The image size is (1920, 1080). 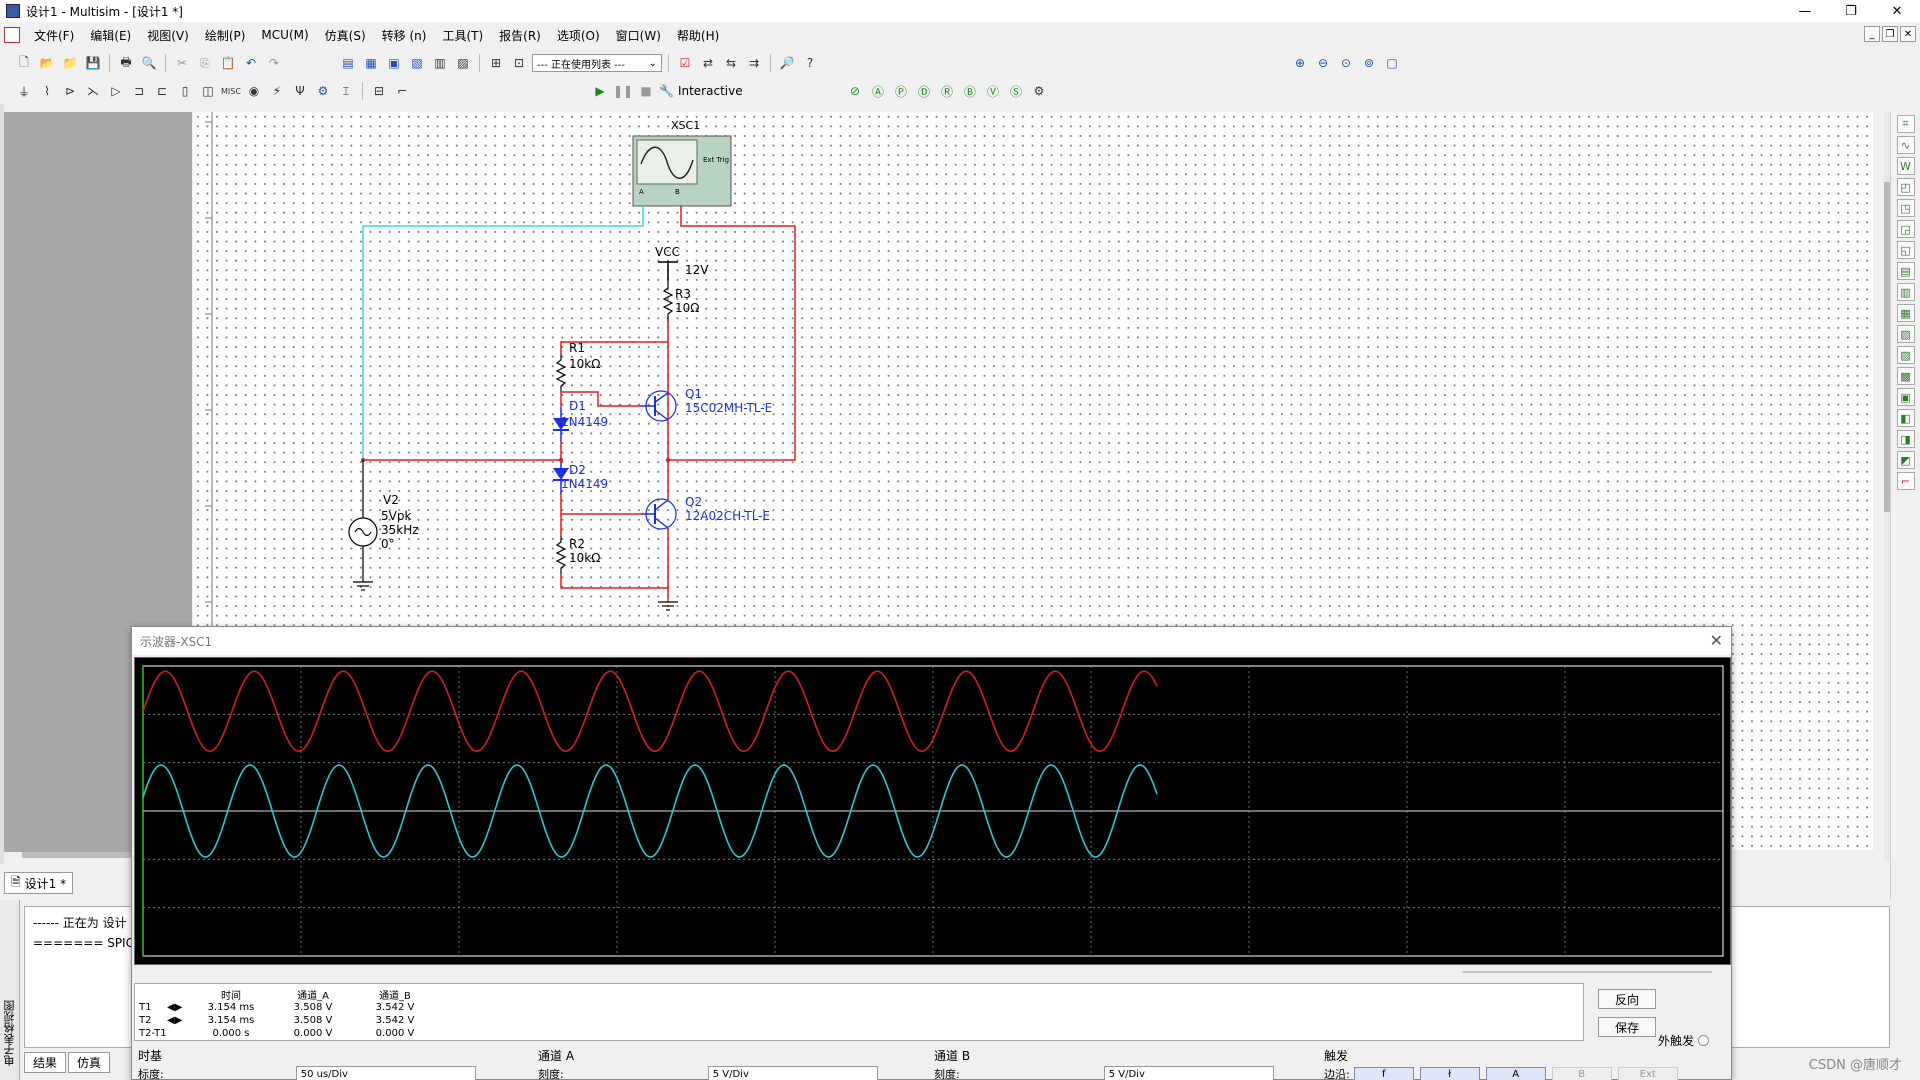 I want to click on transistor-icon: ⋋, so click(x=93, y=91).